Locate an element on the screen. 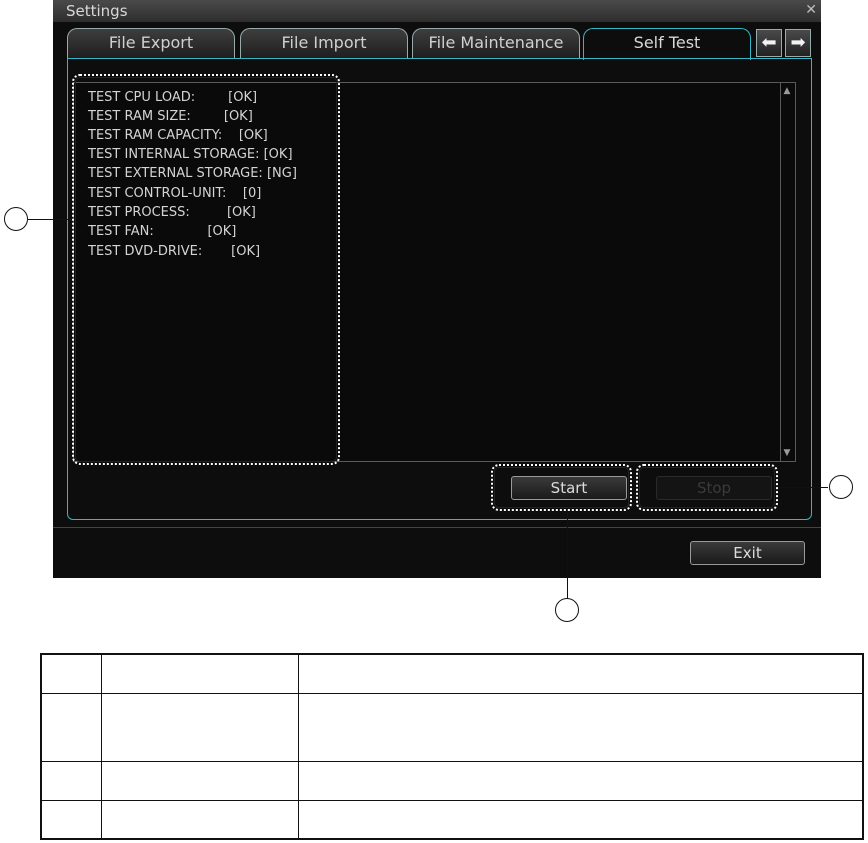 The width and height of the screenshot is (868, 843). arrow-right-icon: ➡ is located at coordinates (798, 43).